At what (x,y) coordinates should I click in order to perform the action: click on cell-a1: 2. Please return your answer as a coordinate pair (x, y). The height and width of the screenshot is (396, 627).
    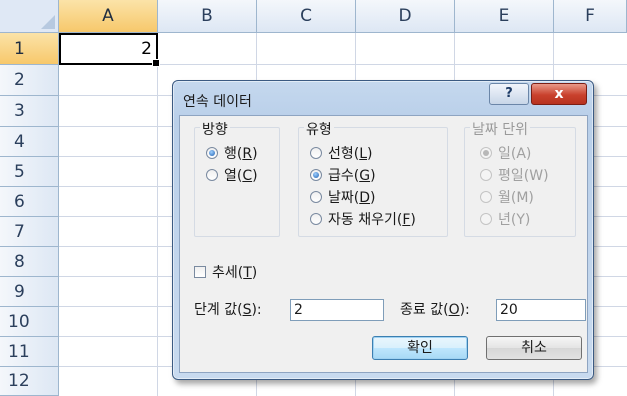
    Looking at the image, I should click on (109, 50).